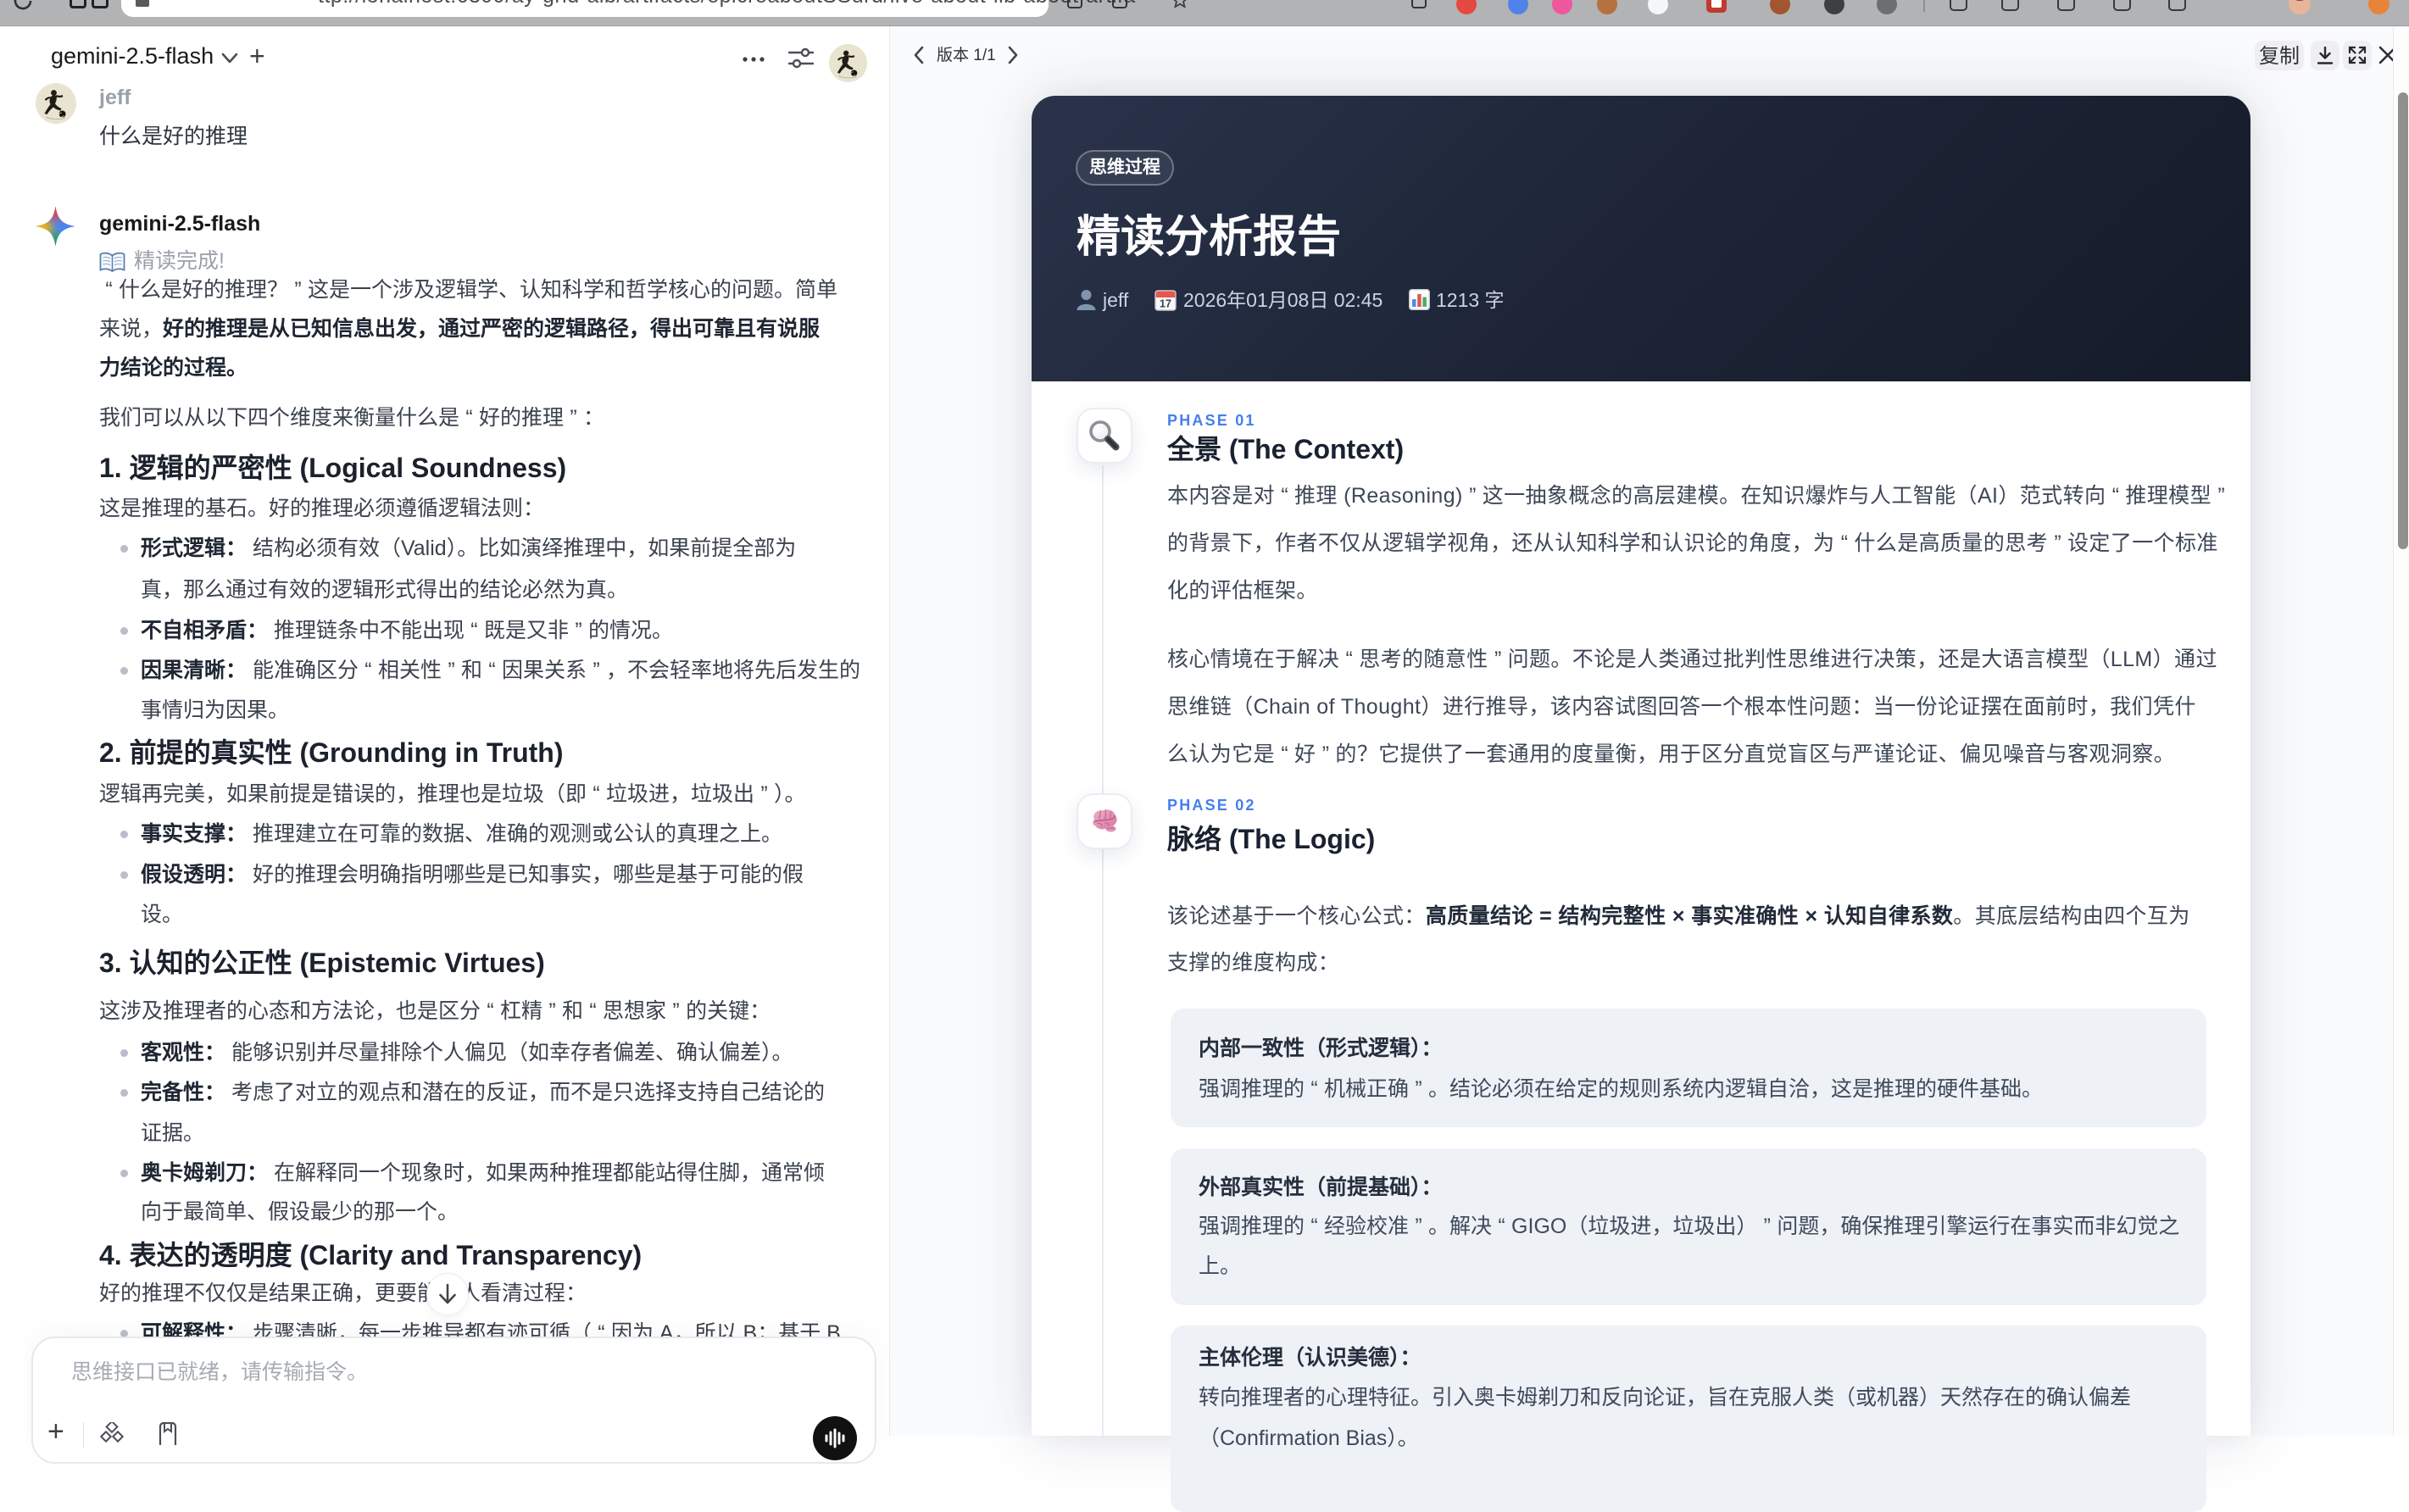 Image resolution: width=2409 pixels, height=1512 pixels. What do you see at coordinates (1165, 304) in the screenshot?
I see `svg-text: 17` at bounding box center [1165, 304].